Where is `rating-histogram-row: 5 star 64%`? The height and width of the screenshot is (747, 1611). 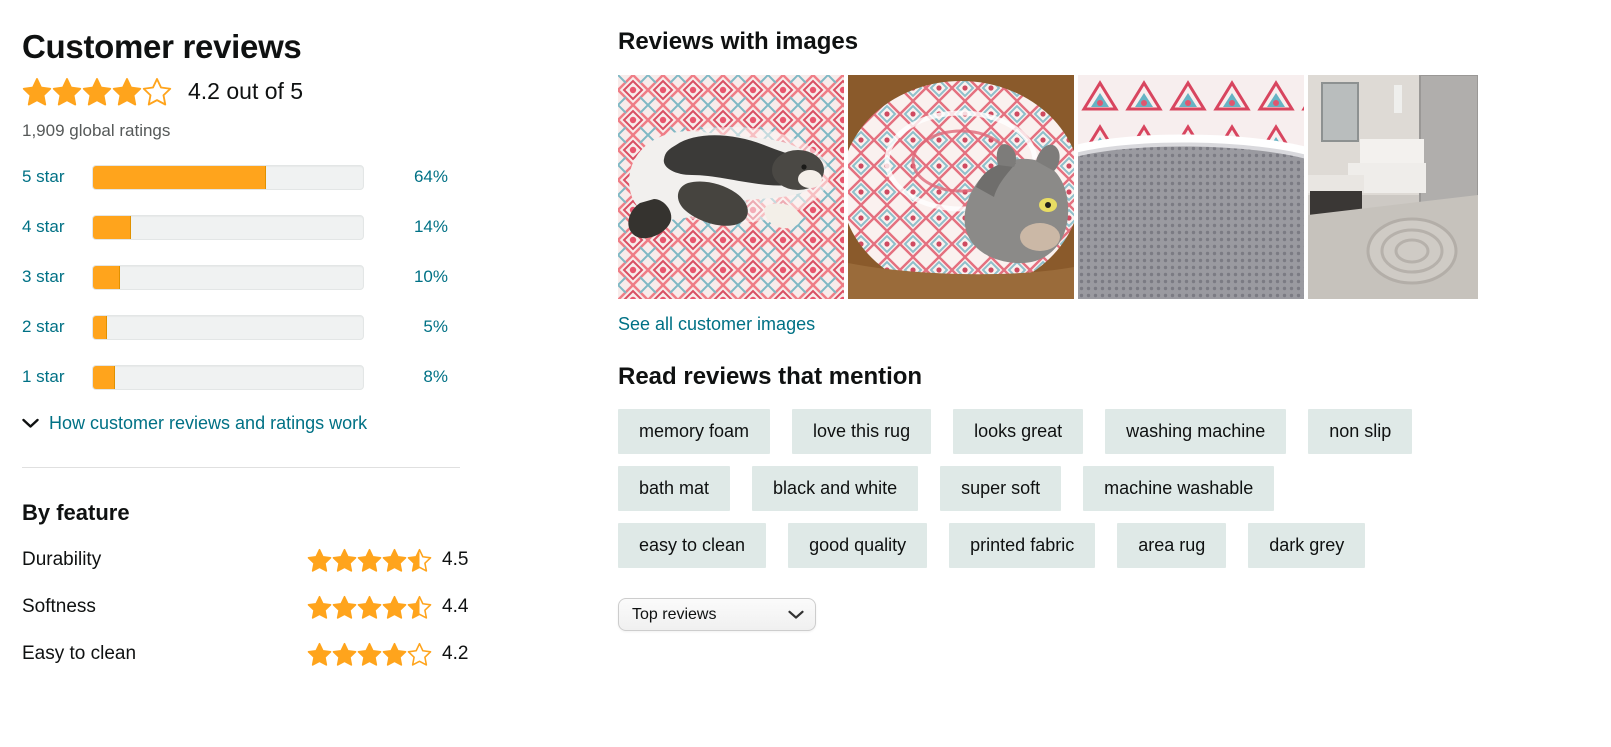
rating-histogram-row: 5 star 64% is located at coordinates (257, 177).